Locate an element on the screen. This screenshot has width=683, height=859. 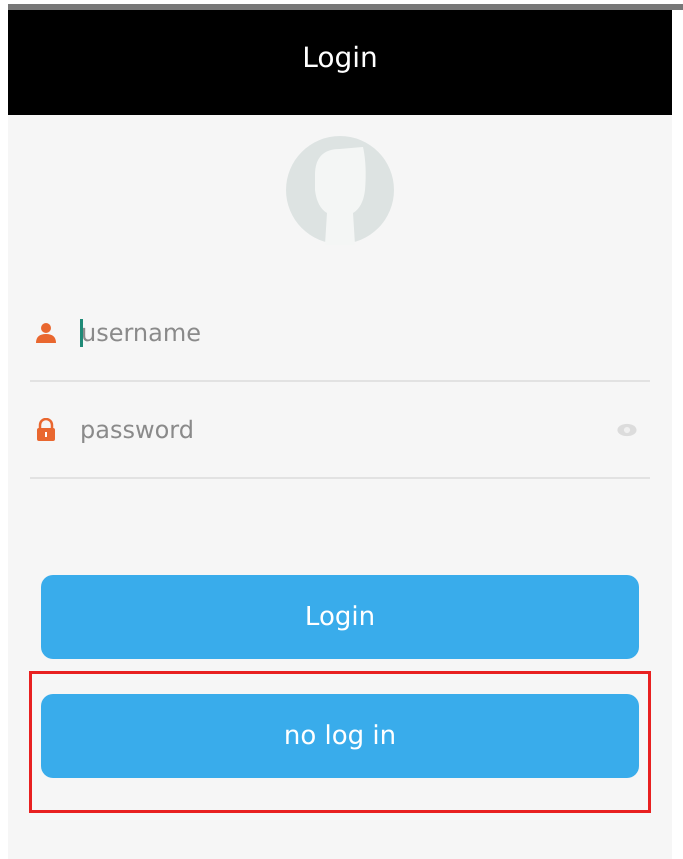
input-field: username is located at coordinates (359, 332).